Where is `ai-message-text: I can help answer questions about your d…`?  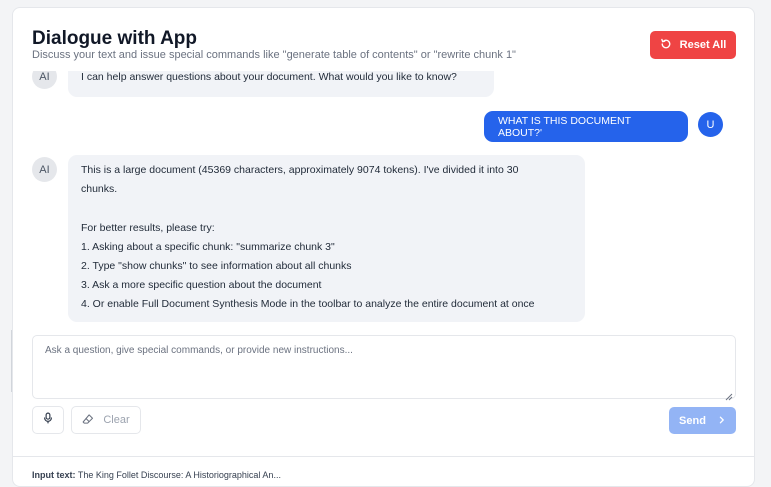 ai-message-text: I can help answer questions about your d… is located at coordinates (269, 77).